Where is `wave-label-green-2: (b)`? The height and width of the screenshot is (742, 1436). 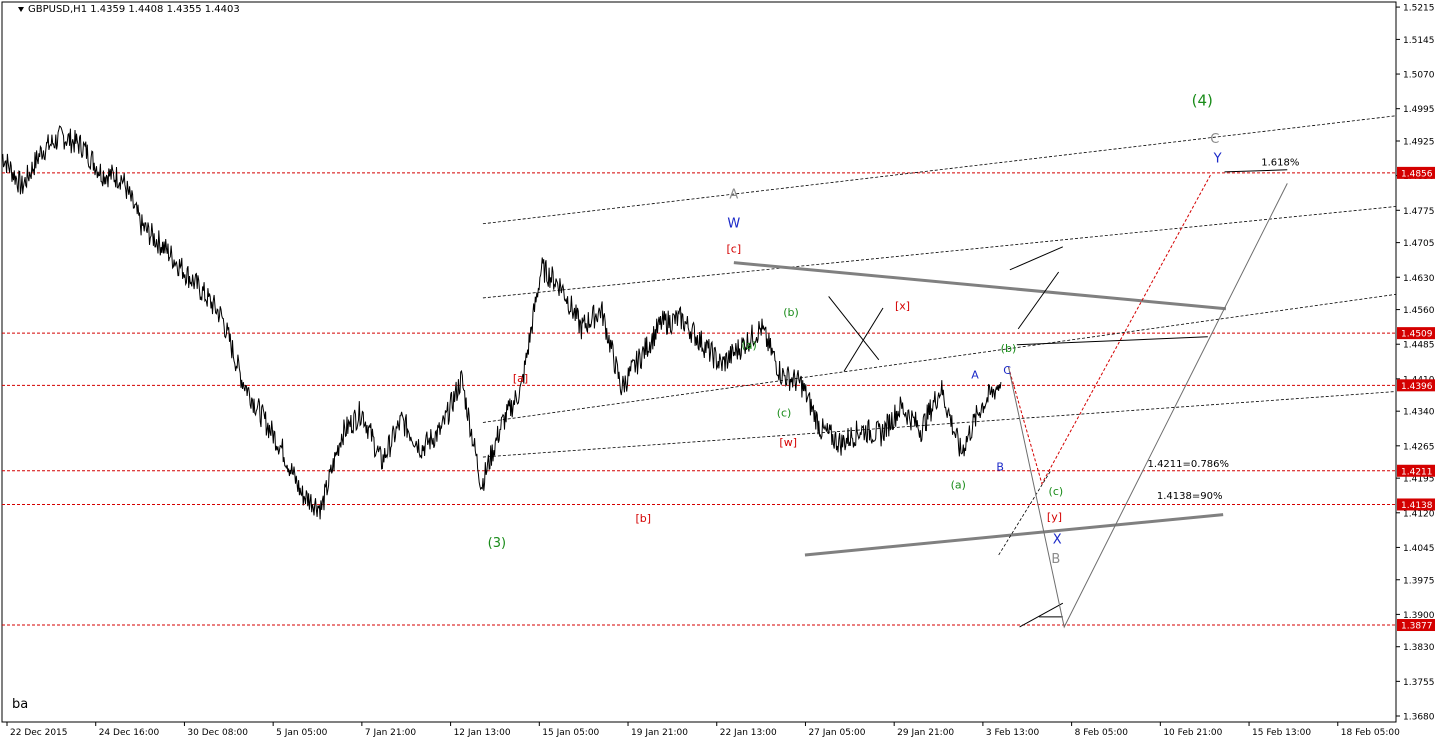 wave-label-green-2: (b) is located at coordinates (791, 312).